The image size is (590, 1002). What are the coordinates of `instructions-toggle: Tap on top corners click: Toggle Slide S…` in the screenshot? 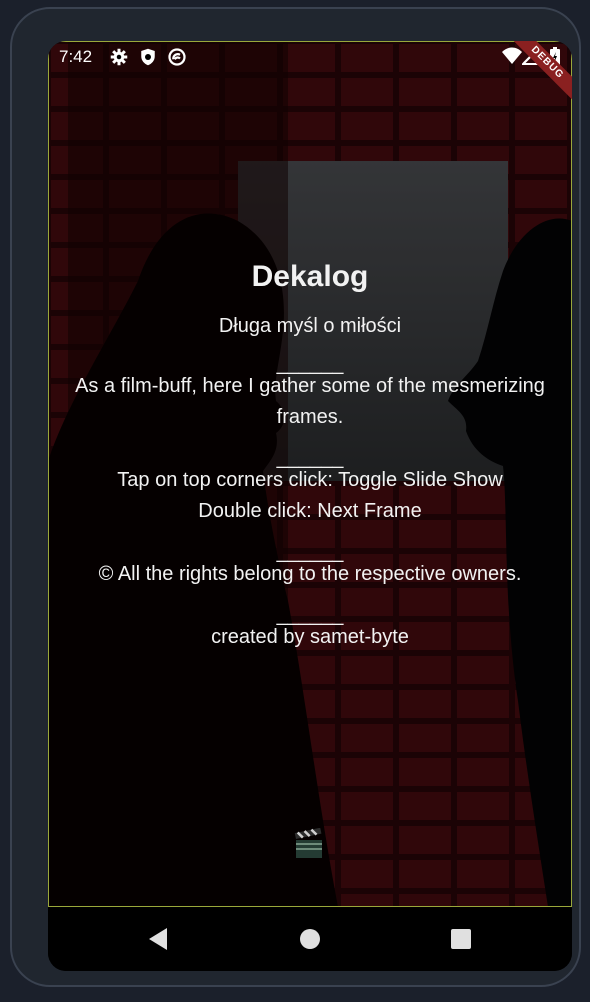 It's located at (310, 480).